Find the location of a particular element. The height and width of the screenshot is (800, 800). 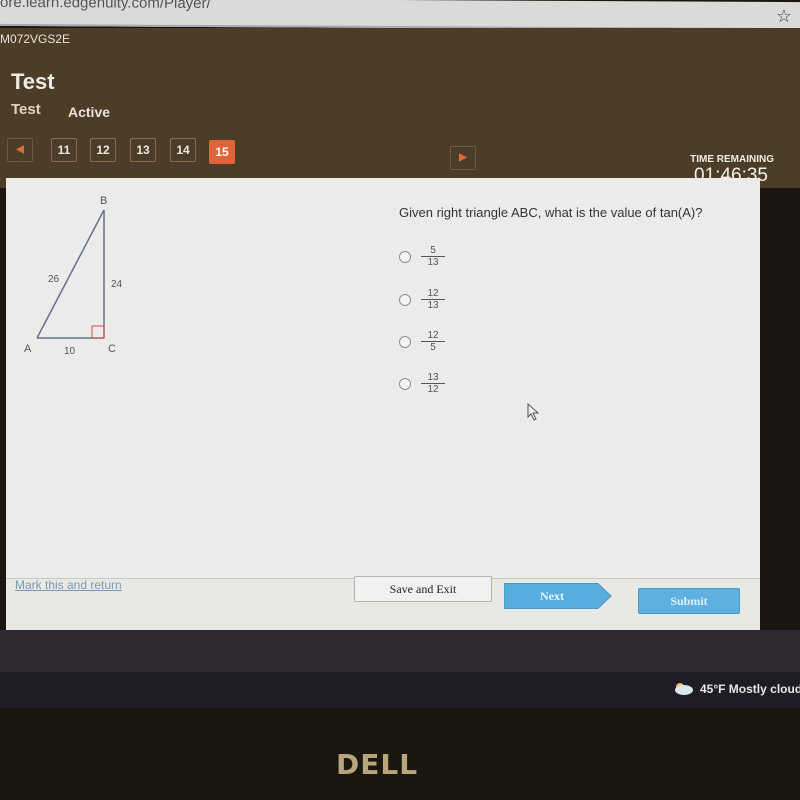

fraction: 12 5 is located at coordinates (433, 341).